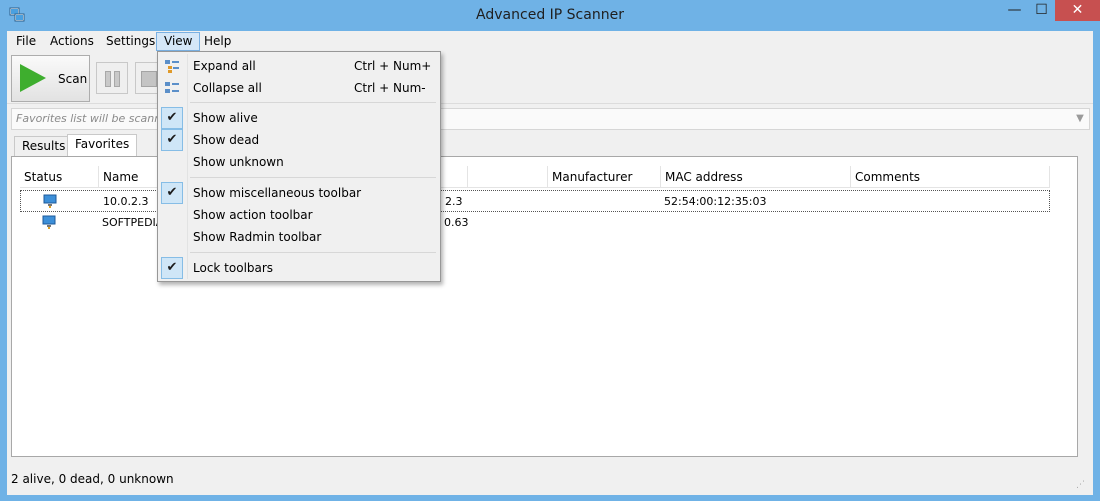 Image resolution: width=1100 pixels, height=501 pixels. What do you see at coordinates (756, 177) in the screenshot?
I see `column-mac-address: MAC address` at bounding box center [756, 177].